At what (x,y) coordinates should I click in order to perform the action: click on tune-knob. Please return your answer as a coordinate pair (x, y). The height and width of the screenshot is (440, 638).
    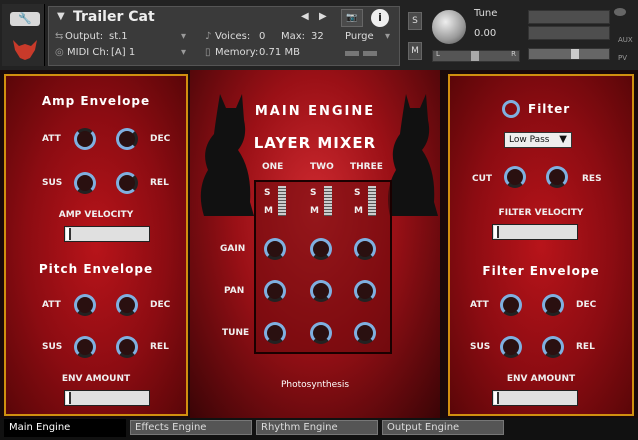
    Looking at the image, I should click on (449, 27).